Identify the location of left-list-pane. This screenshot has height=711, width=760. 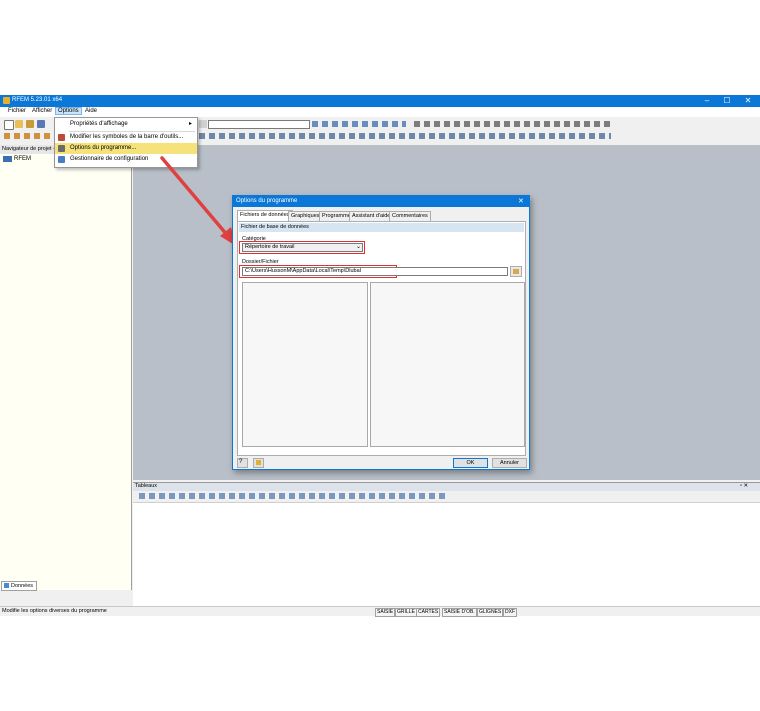
(305, 364).